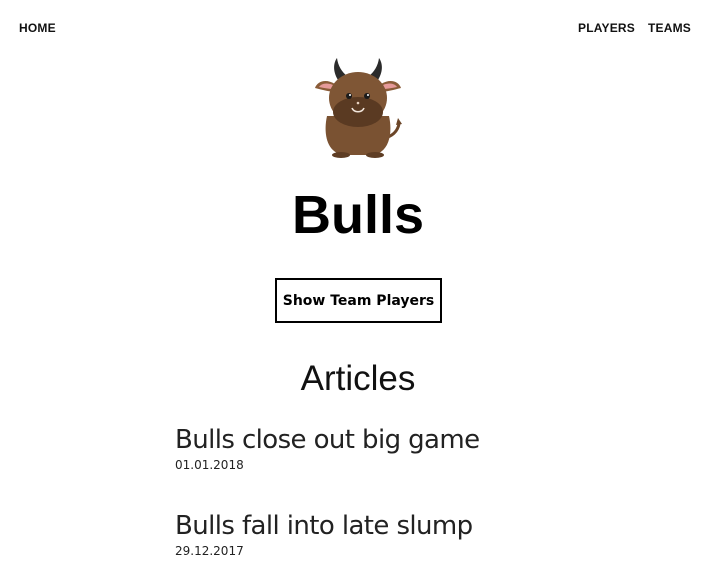 Image resolution: width=716 pixels, height=580 pixels. What do you see at coordinates (209, 551) in the screenshot?
I see `article-date: 29.12.2017` at bounding box center [209, 551].